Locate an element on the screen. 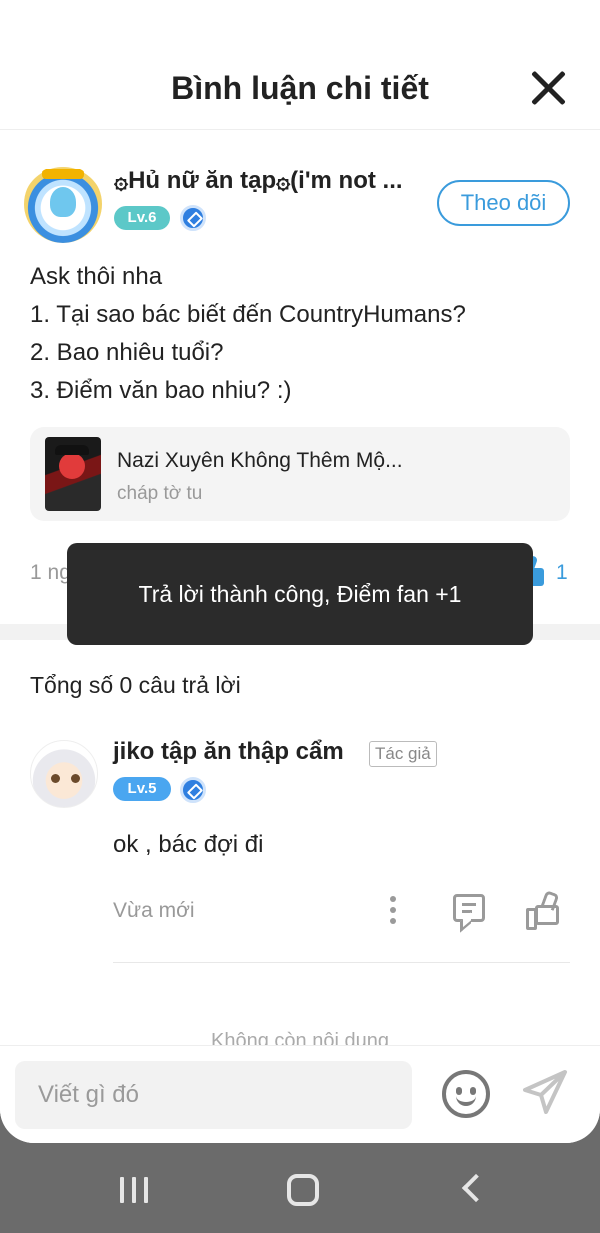 The height and width of the screenshot is (1233, 600). post-line: Ask thôi nha is located at coordinates (96, 276).